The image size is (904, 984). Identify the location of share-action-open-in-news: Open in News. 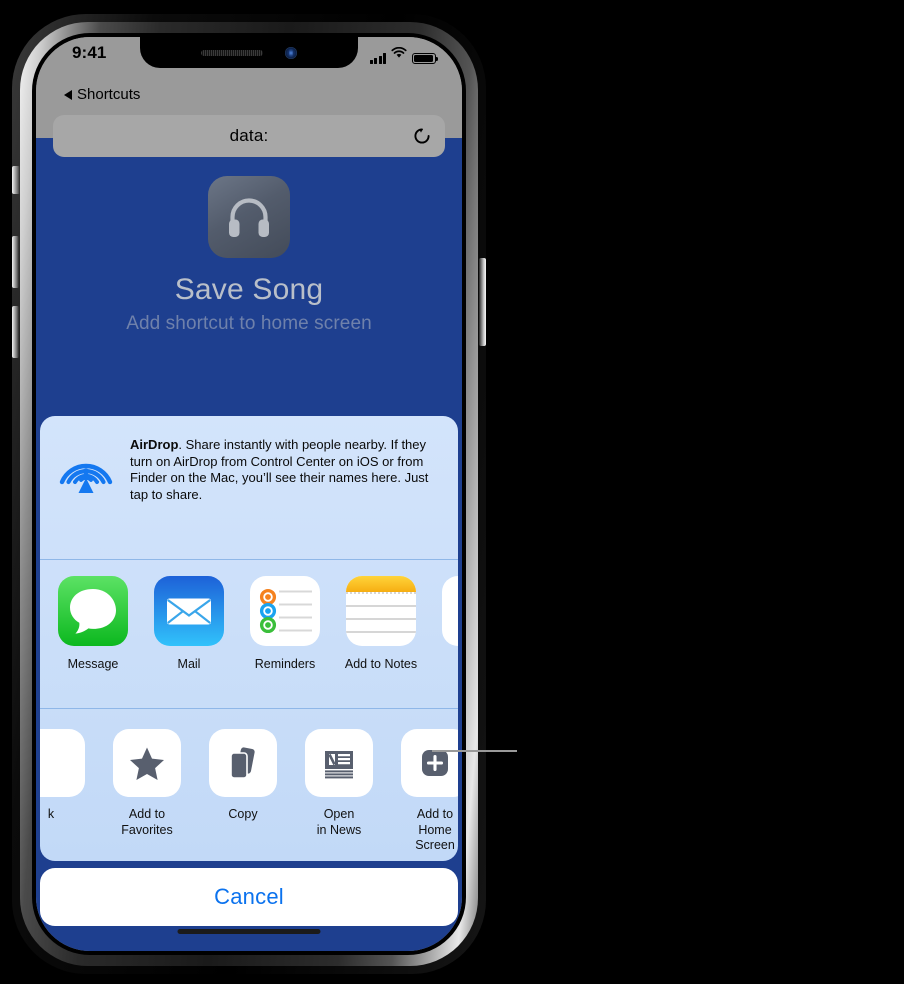
(339, 783).